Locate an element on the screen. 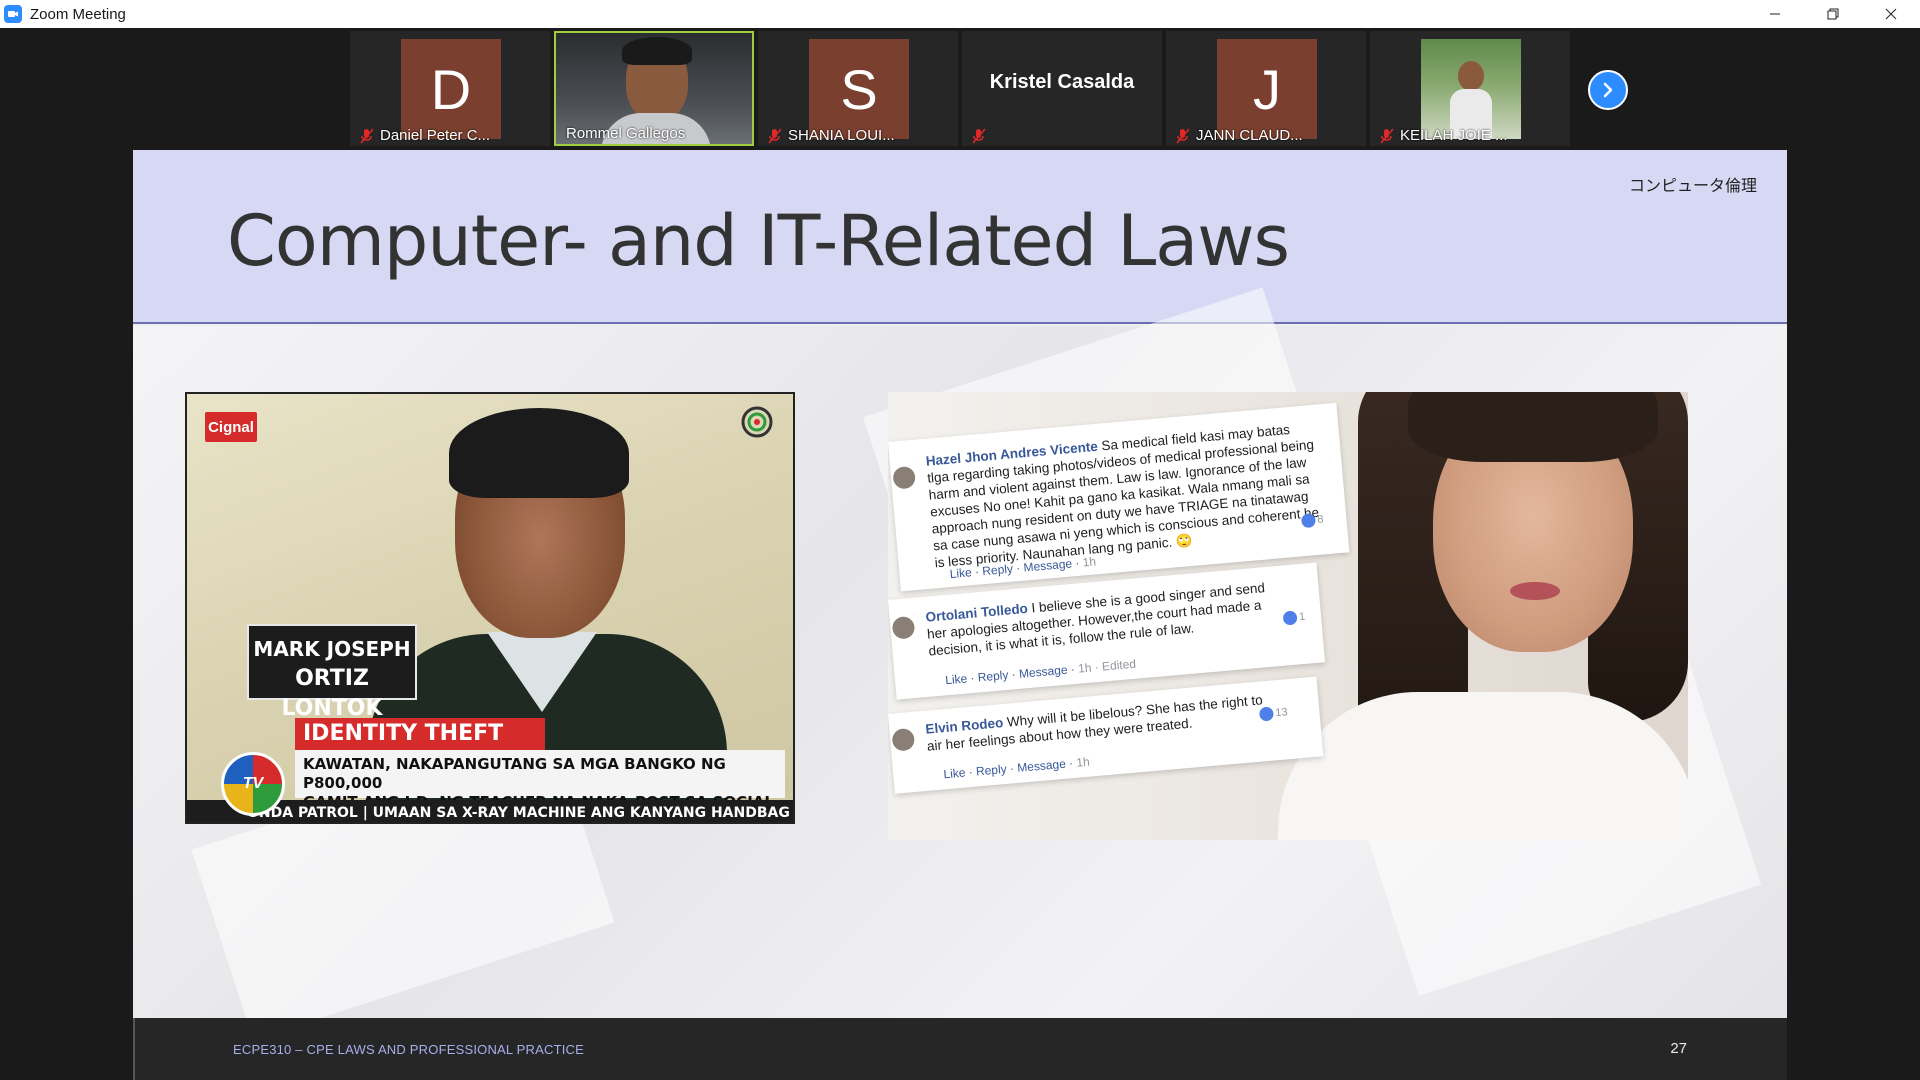 Image resolution: width=1920 pixels, height=1080 pixels. zoom-app-icon is located at coordinates (13, 14).